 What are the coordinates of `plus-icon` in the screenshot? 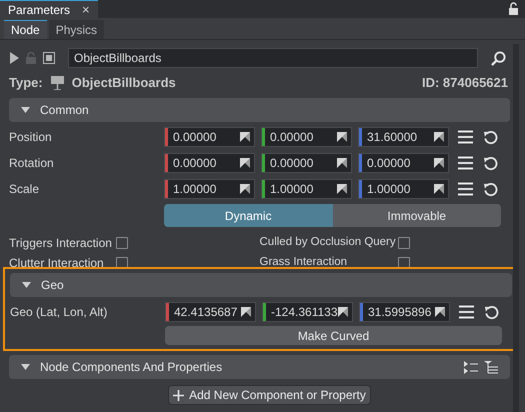 It's located at (178, 395).